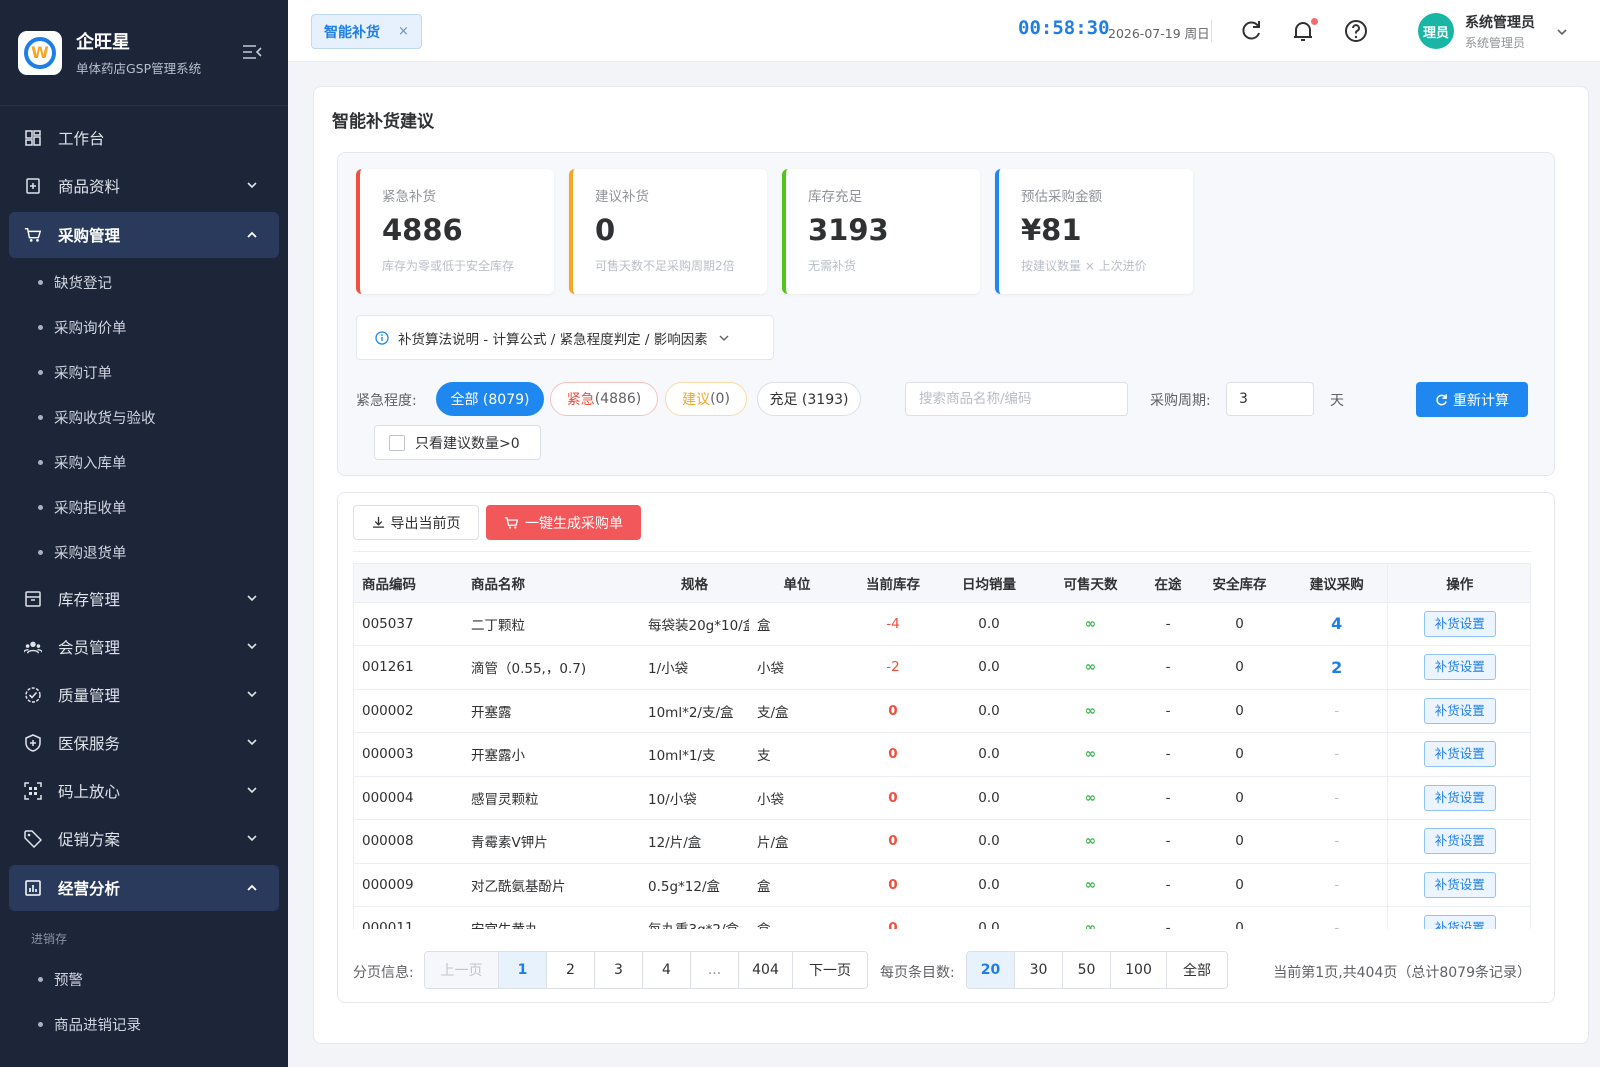 Image resolution: width=1600 pixels, height=1067 pixels. What do you see at coordinates (408, 798) in the screenshot?
I see `cell-code: 000004` at bounding box center [408, 798].